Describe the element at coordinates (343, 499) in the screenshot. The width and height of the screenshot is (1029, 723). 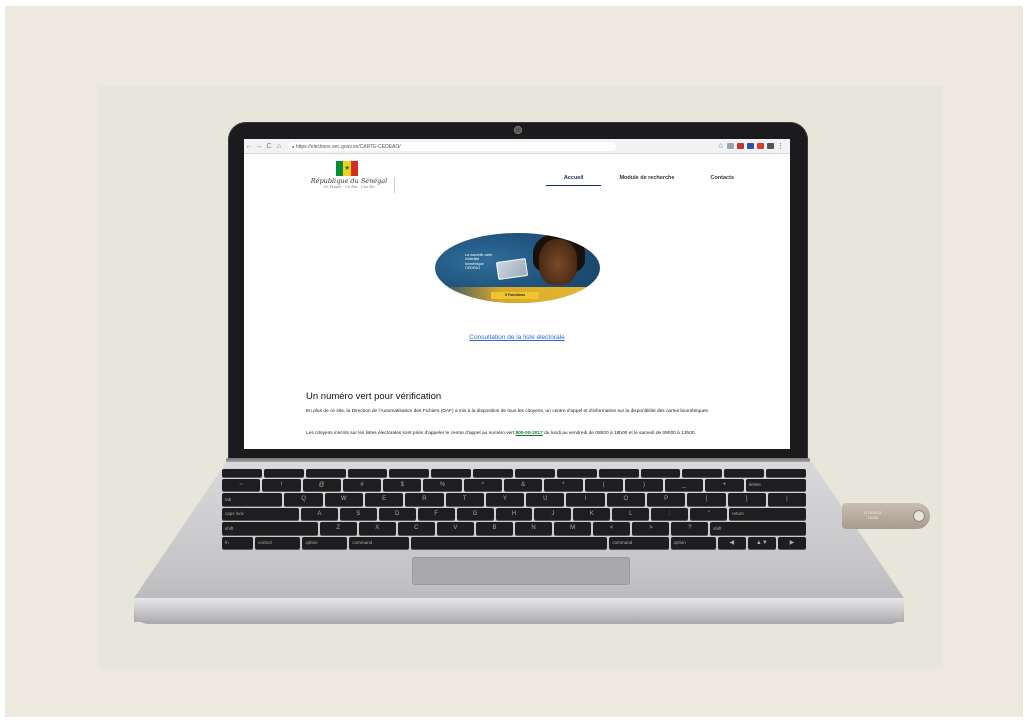
I see `key: W` at that location.